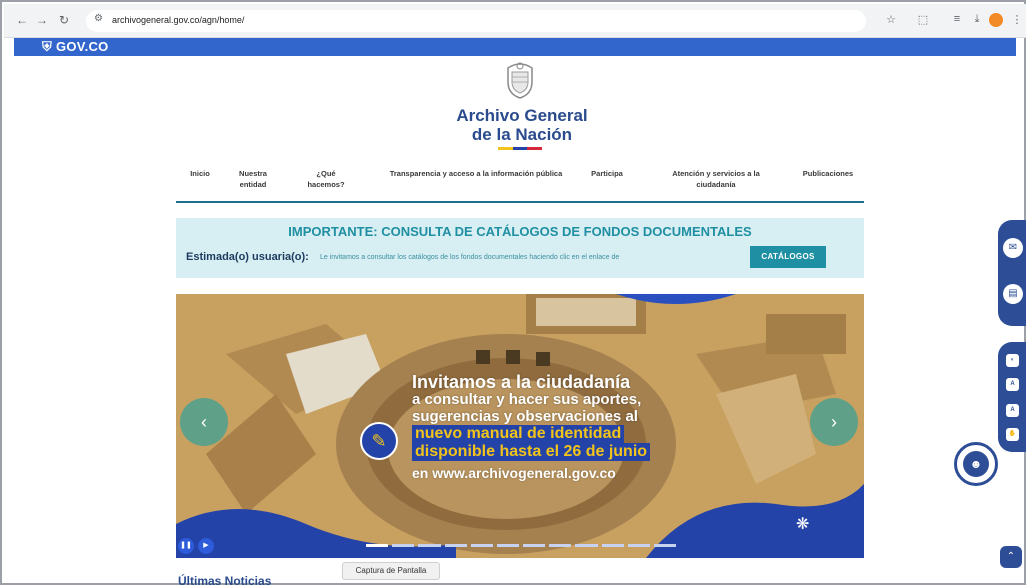  Describe the element at coordinates (977, 19) in the screenshot. I see `download-icon: ⤓` at that location.